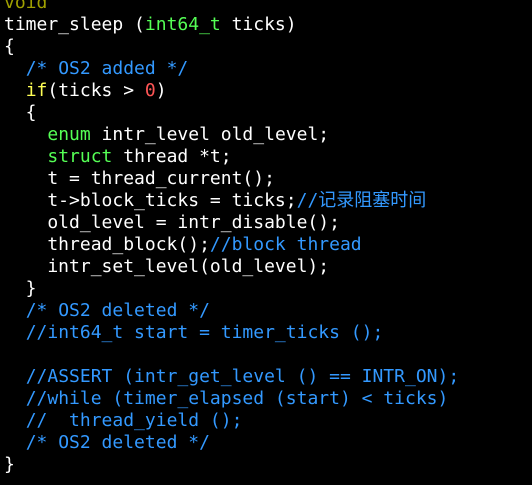  What do you see at coordinates (210, 134) in the screenshot?
I see `code-token-default: intr_level old_level;` at bounding box center [210, 134].